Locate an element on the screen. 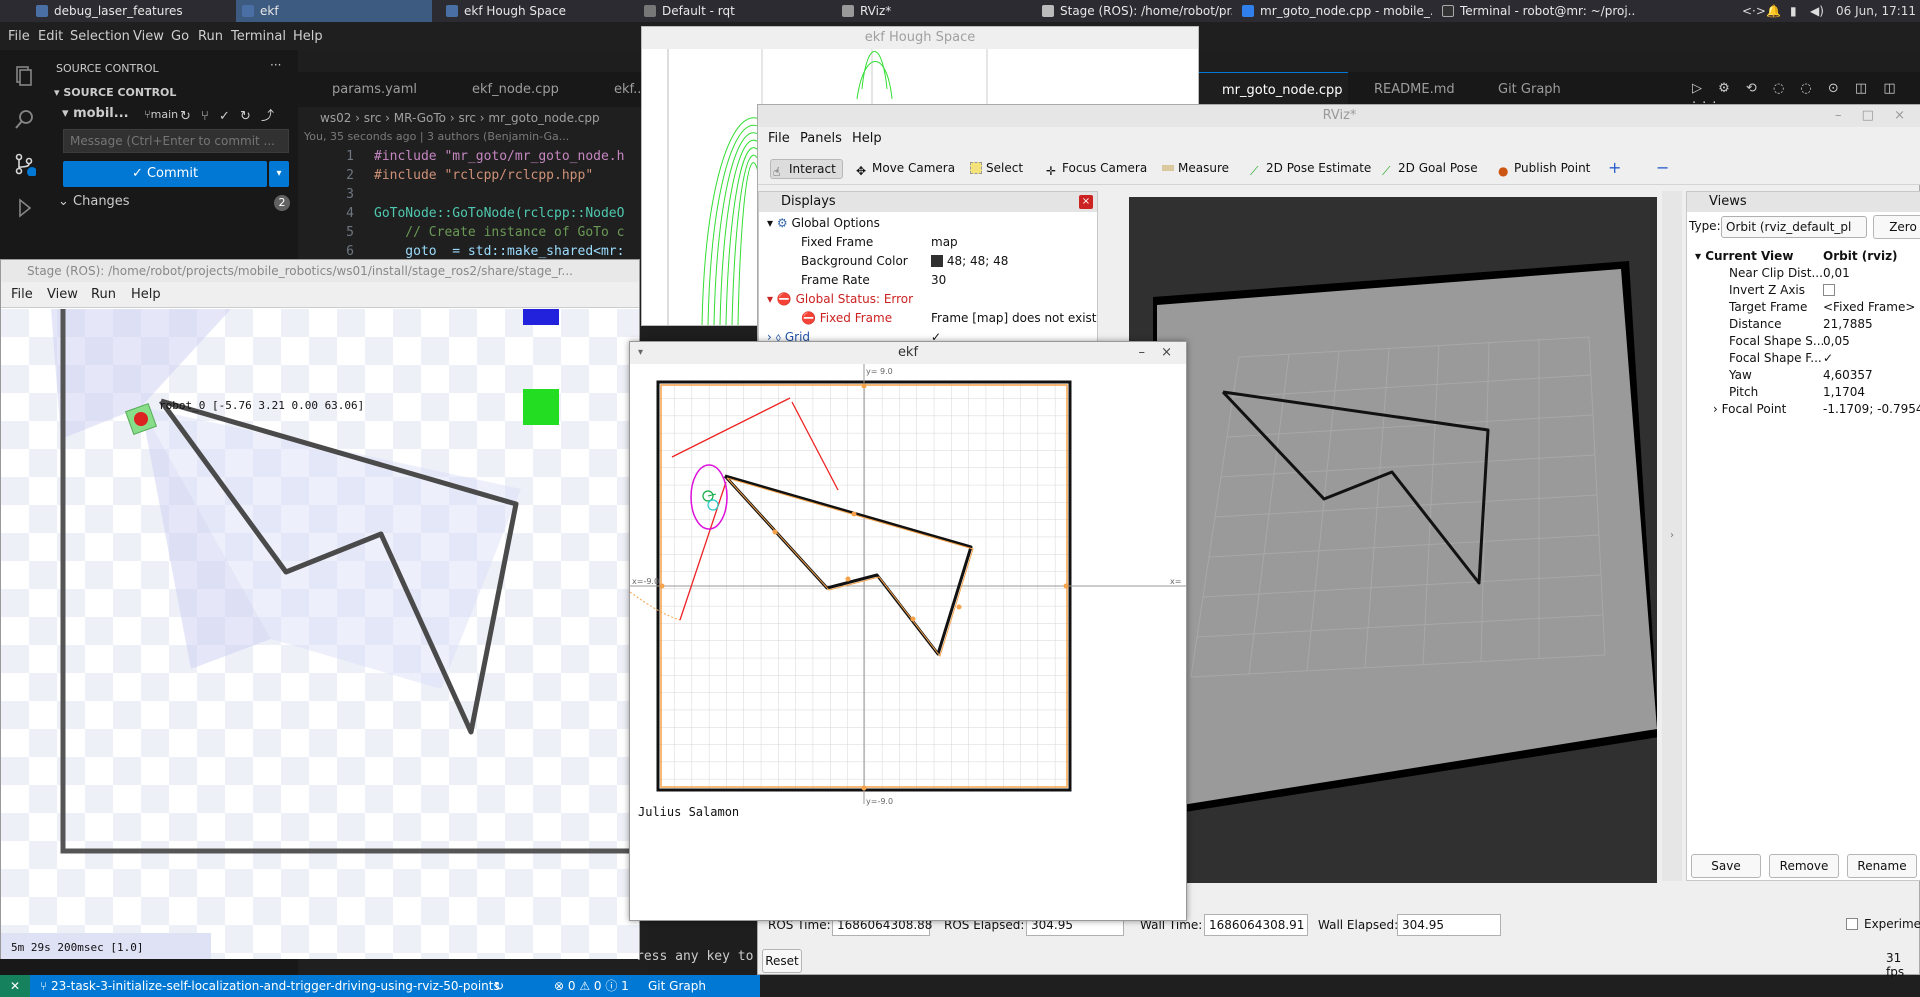 The height and width of the screenshot is (997, 1920). commit-message-input is located at coordinates (176, 141).